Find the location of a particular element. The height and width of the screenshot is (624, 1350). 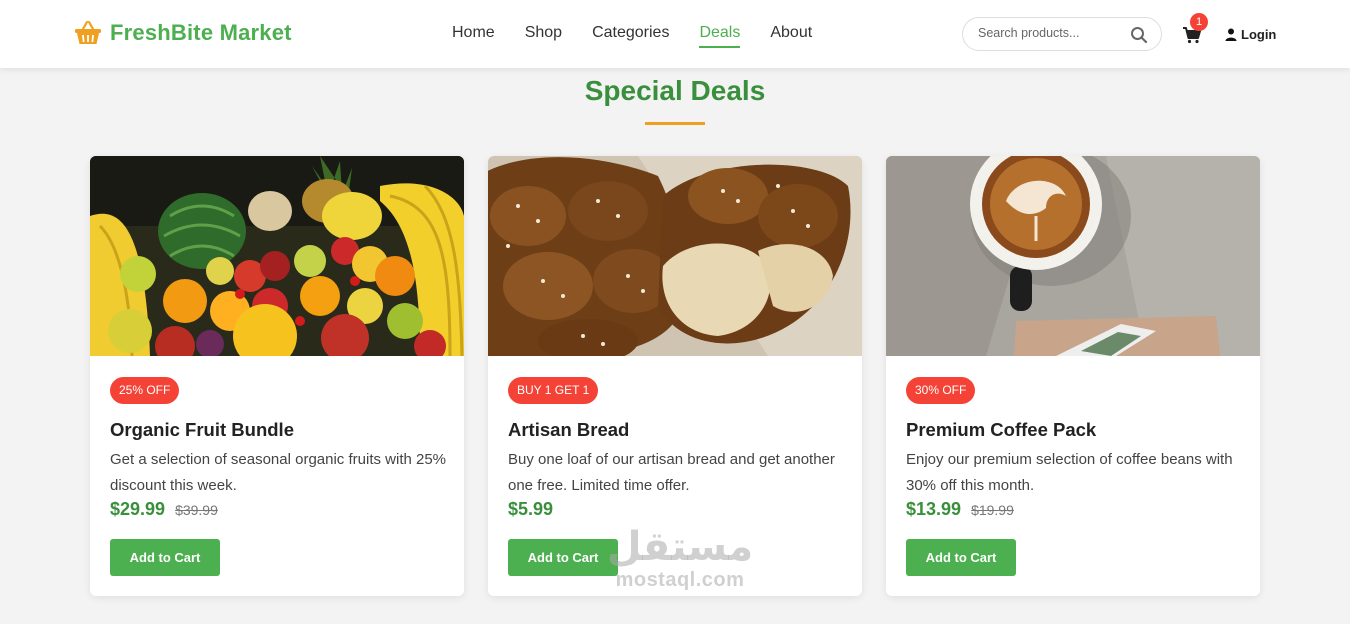

cart-count-badge: 1 is located at coordinates (1199, 22).